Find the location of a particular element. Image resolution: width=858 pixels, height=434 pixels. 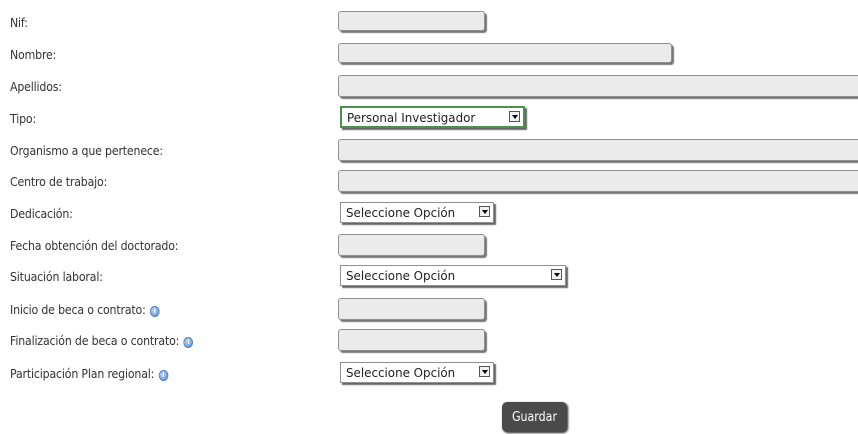

plan-regional-select-value: Seleccione Opción is located at coordinates (401, 372).